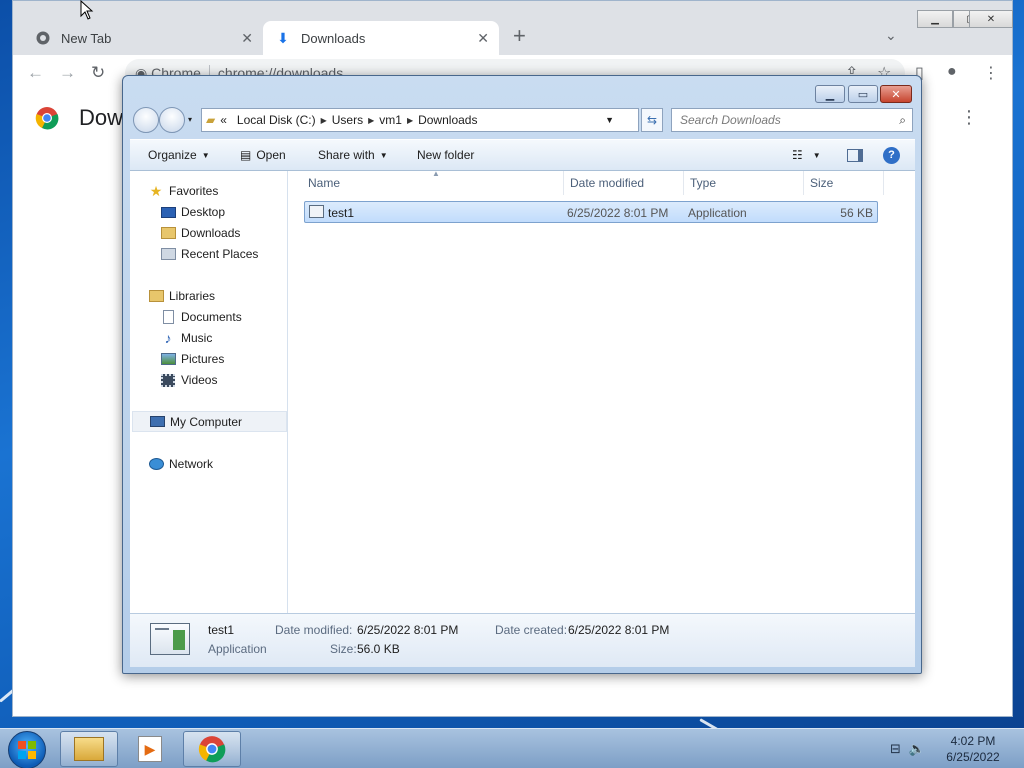  What do you see at coordinates (223, 120) in the screenshot?
I see `breadcrumb-overflow: «` at bounding box center [223, 120].